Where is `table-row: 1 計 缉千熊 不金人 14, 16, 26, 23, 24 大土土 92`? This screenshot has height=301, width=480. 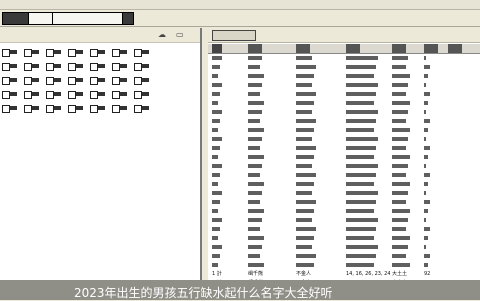 table-row: 1 計 缉千熊 不金人 14, 16, 26, 23, 24 大土土 92 is located at coordinates (344, 274).